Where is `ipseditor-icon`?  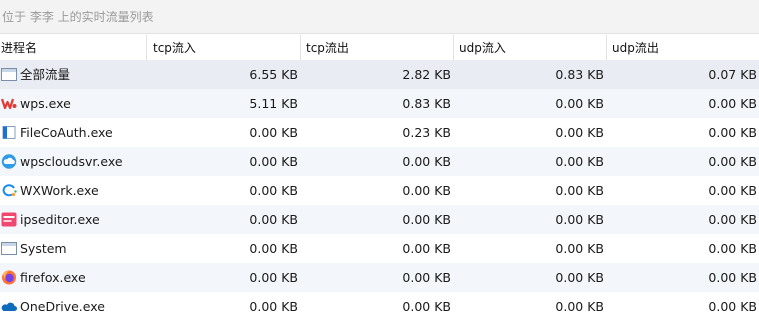 ipseditor-icon is located at coordinates (9, 219).